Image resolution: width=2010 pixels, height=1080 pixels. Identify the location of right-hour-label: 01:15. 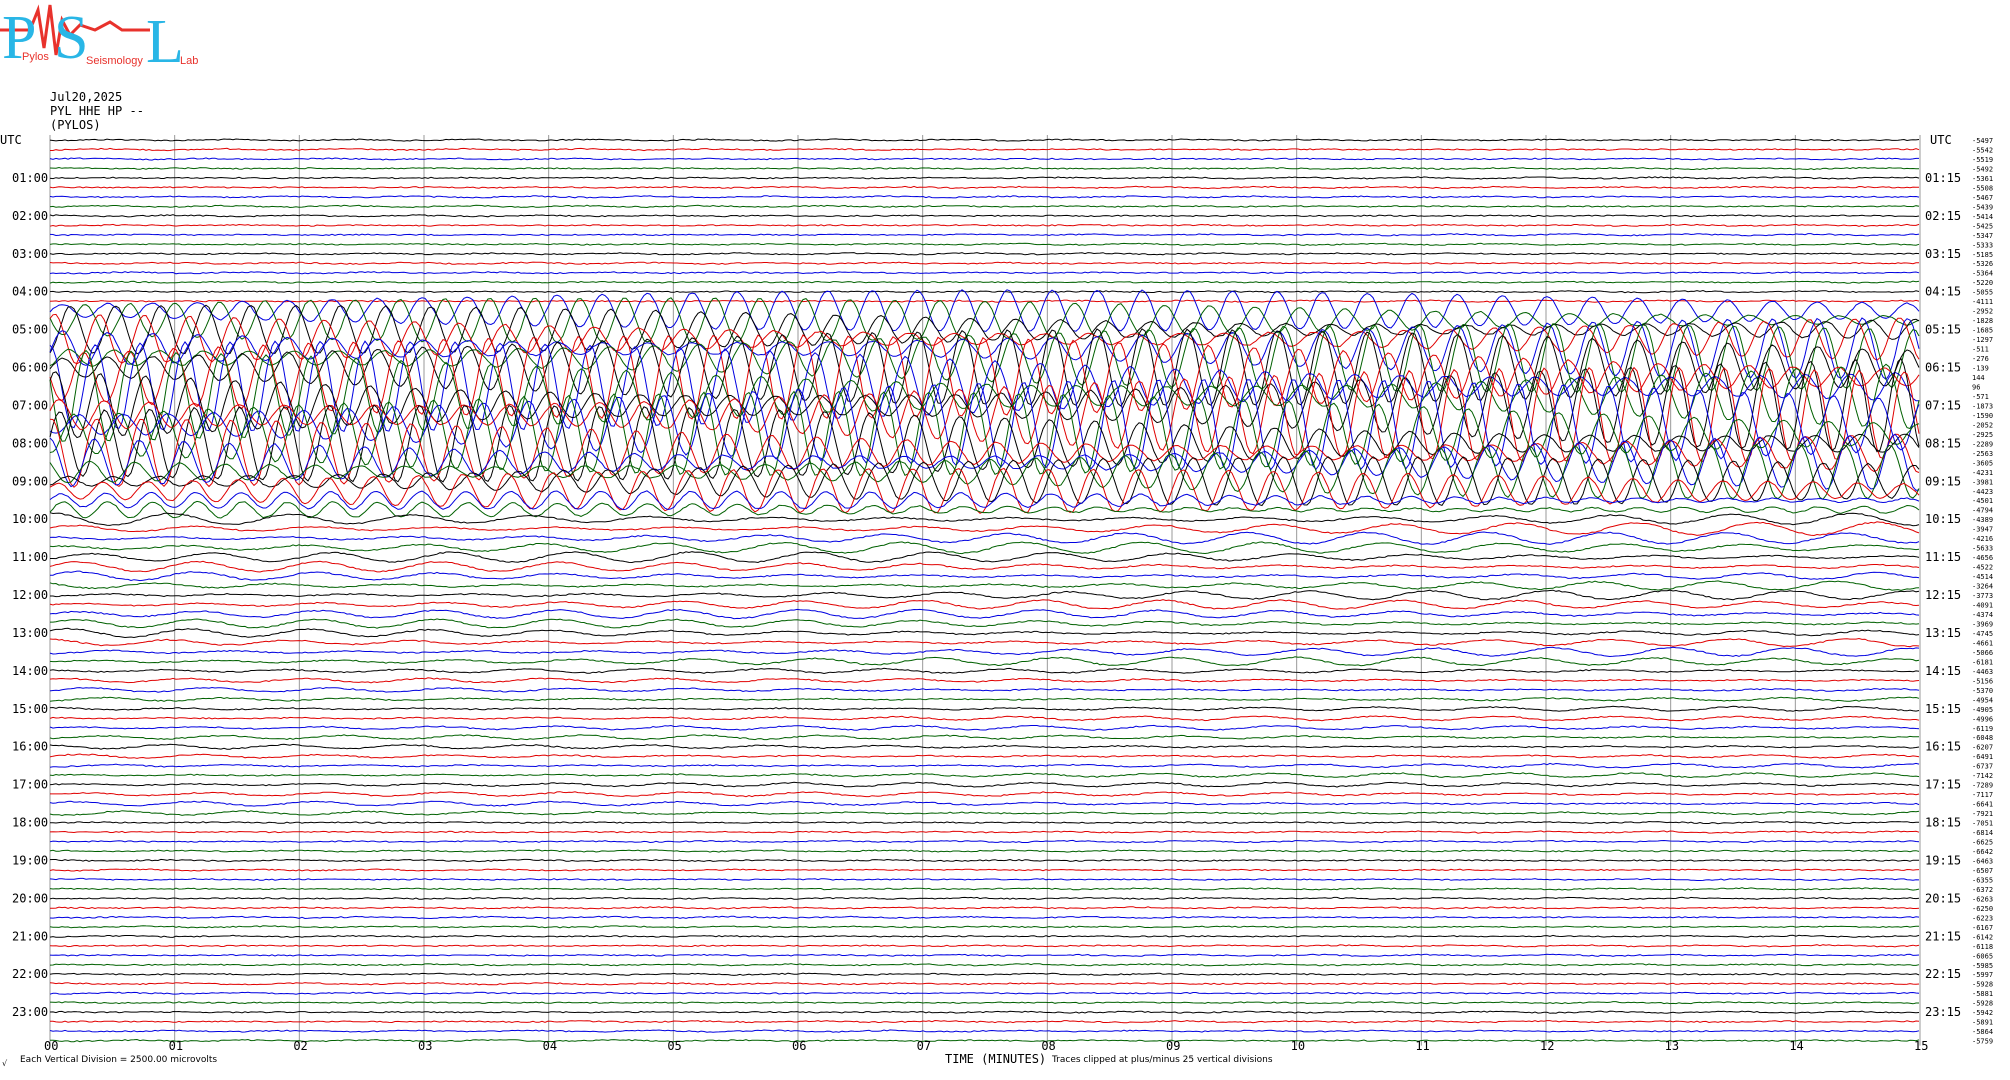
(1943, 178).